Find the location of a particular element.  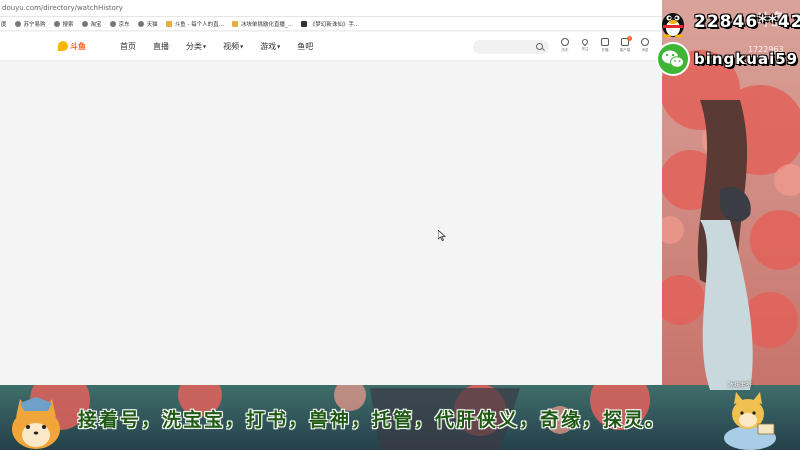

header-tools: 历史 关注 开播 1 客户端 消息 is located at coordinates (605, 44).